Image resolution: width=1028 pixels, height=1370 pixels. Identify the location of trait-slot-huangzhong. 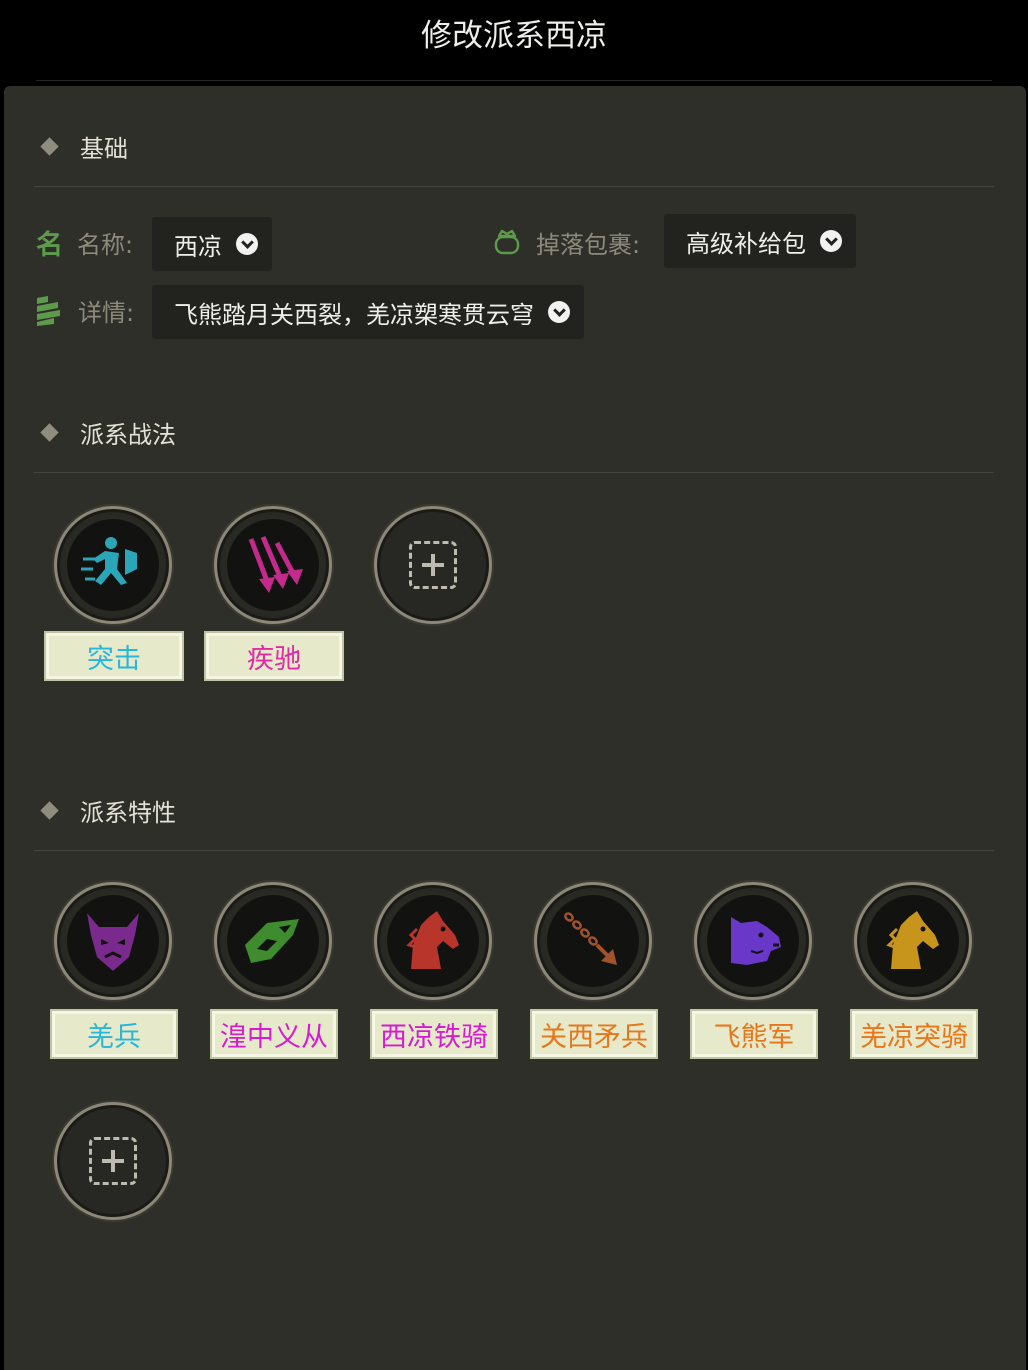
(273, 941).